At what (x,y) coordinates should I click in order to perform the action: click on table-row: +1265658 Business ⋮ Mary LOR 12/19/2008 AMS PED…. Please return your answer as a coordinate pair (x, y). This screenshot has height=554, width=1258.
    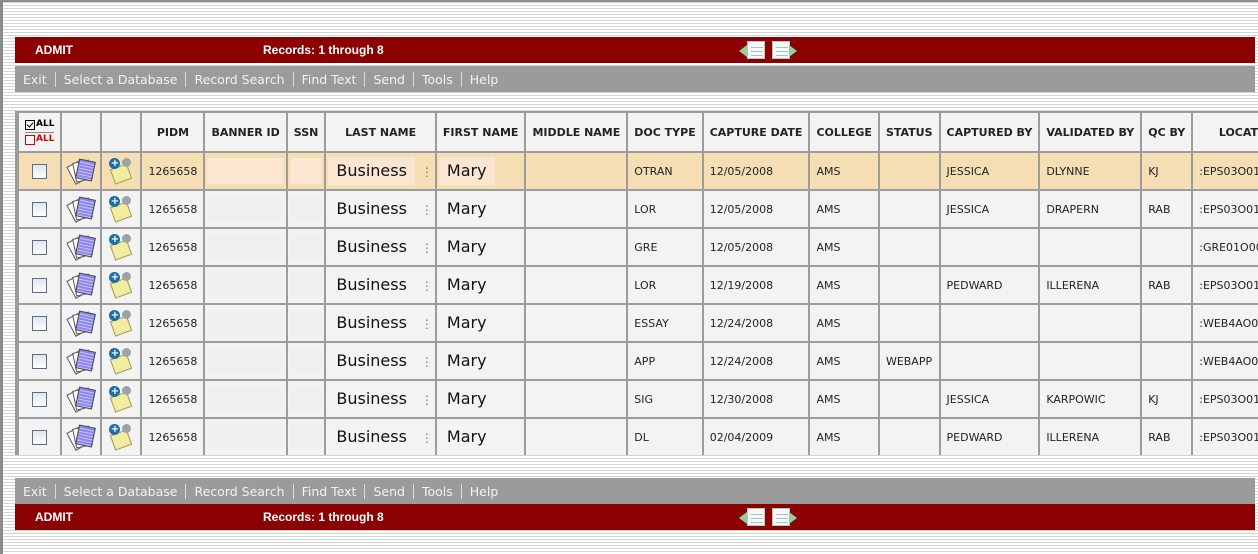
    Looking at the image, I should click on (637, 285).